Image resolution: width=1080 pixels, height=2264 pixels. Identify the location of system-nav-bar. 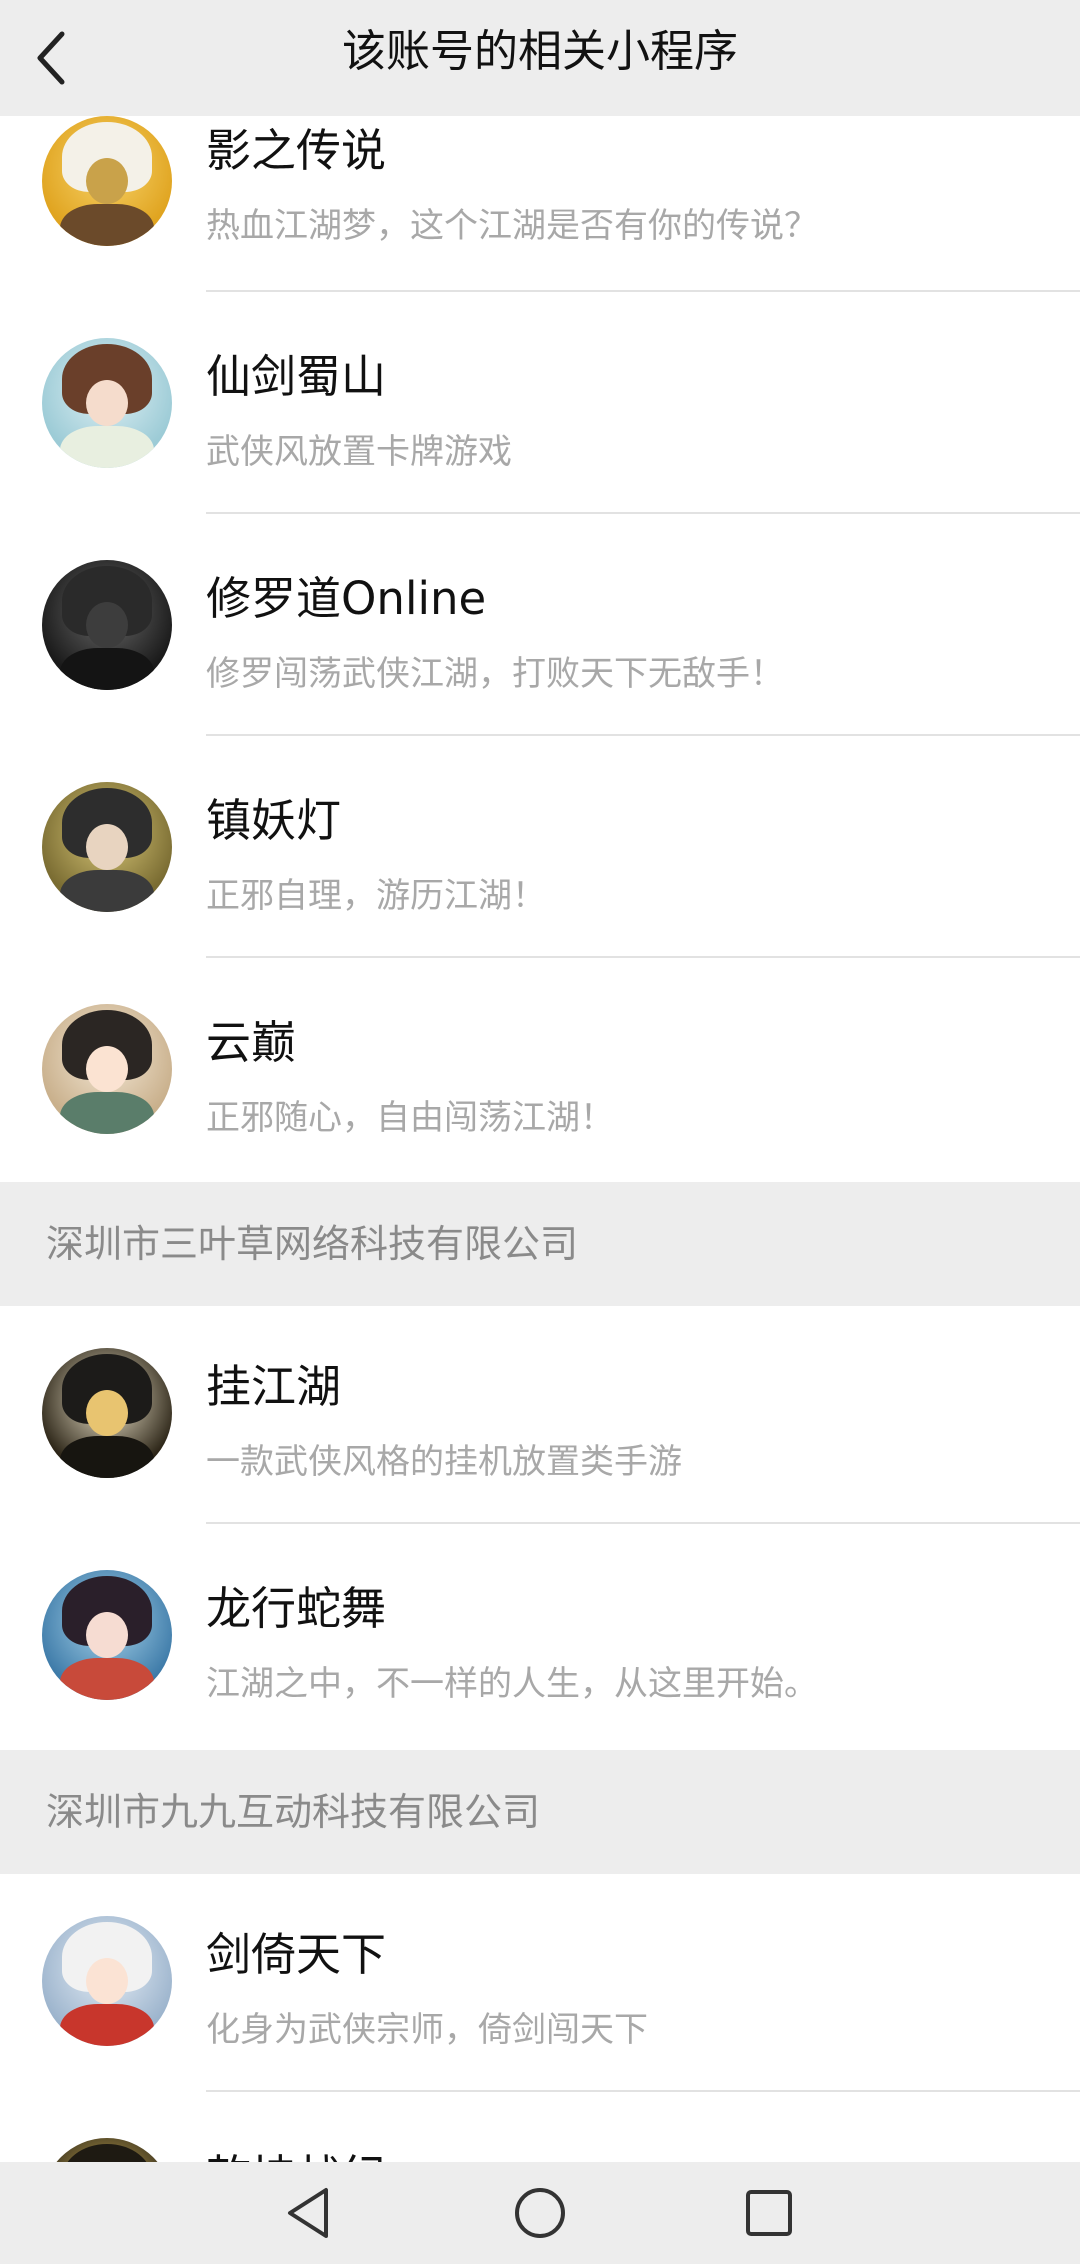
(540, 2213).